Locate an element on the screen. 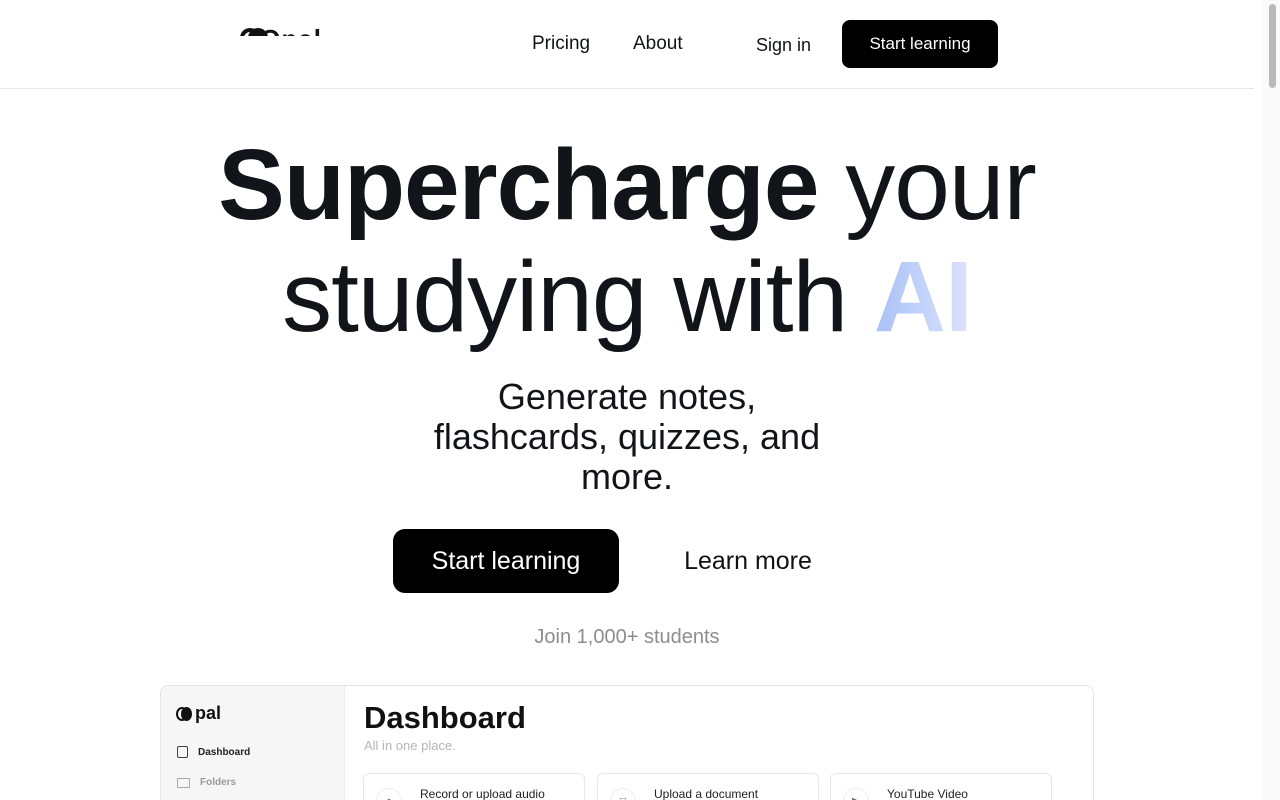 The height and width of the screenshot is (800, 1280). card-label: Upload a document is located at coordinates (706, 793).